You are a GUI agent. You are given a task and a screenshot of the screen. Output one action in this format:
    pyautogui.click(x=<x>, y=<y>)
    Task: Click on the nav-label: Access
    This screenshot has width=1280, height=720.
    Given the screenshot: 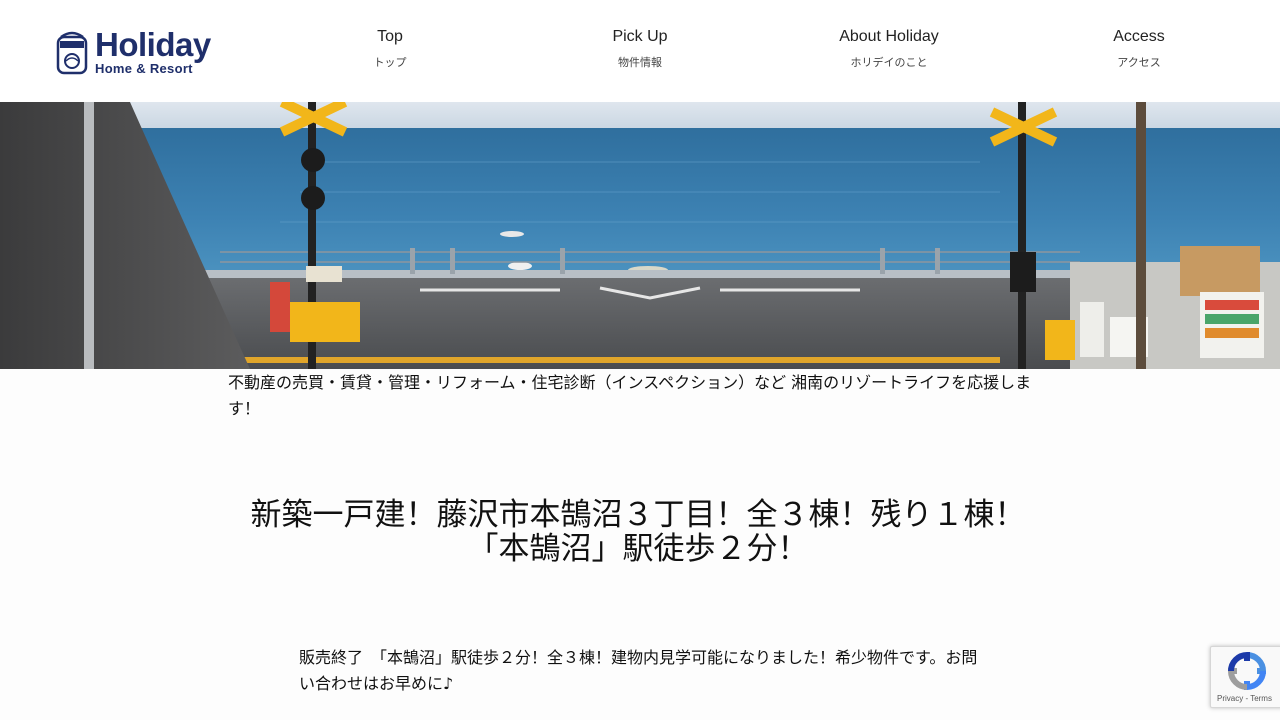 What is the action you would take?
    pyautogui.click(x=1139, y=36)
    